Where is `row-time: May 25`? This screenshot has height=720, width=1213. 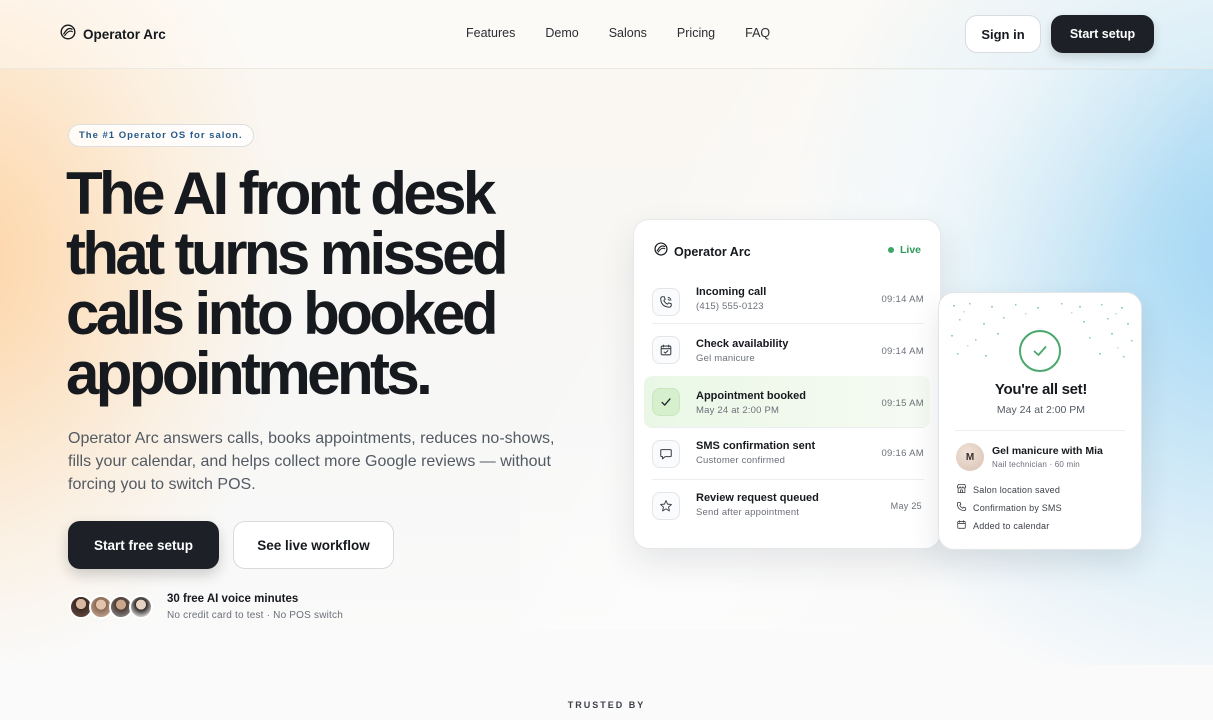 row-time: May 25 is located at coordinates (906, 506).